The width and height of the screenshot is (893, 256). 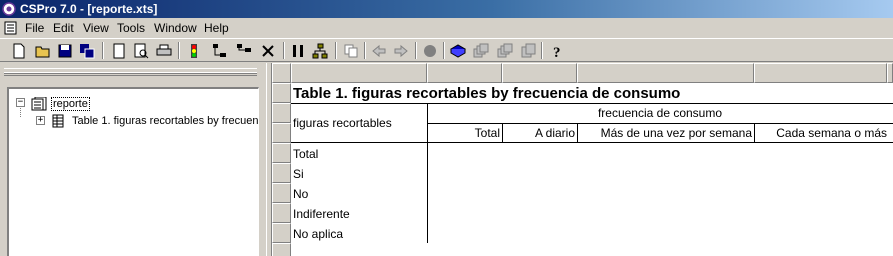 What do you see at coordinates (58, 121) in the screenshot?
I see `table-icon` at bounding box center [58, 121].